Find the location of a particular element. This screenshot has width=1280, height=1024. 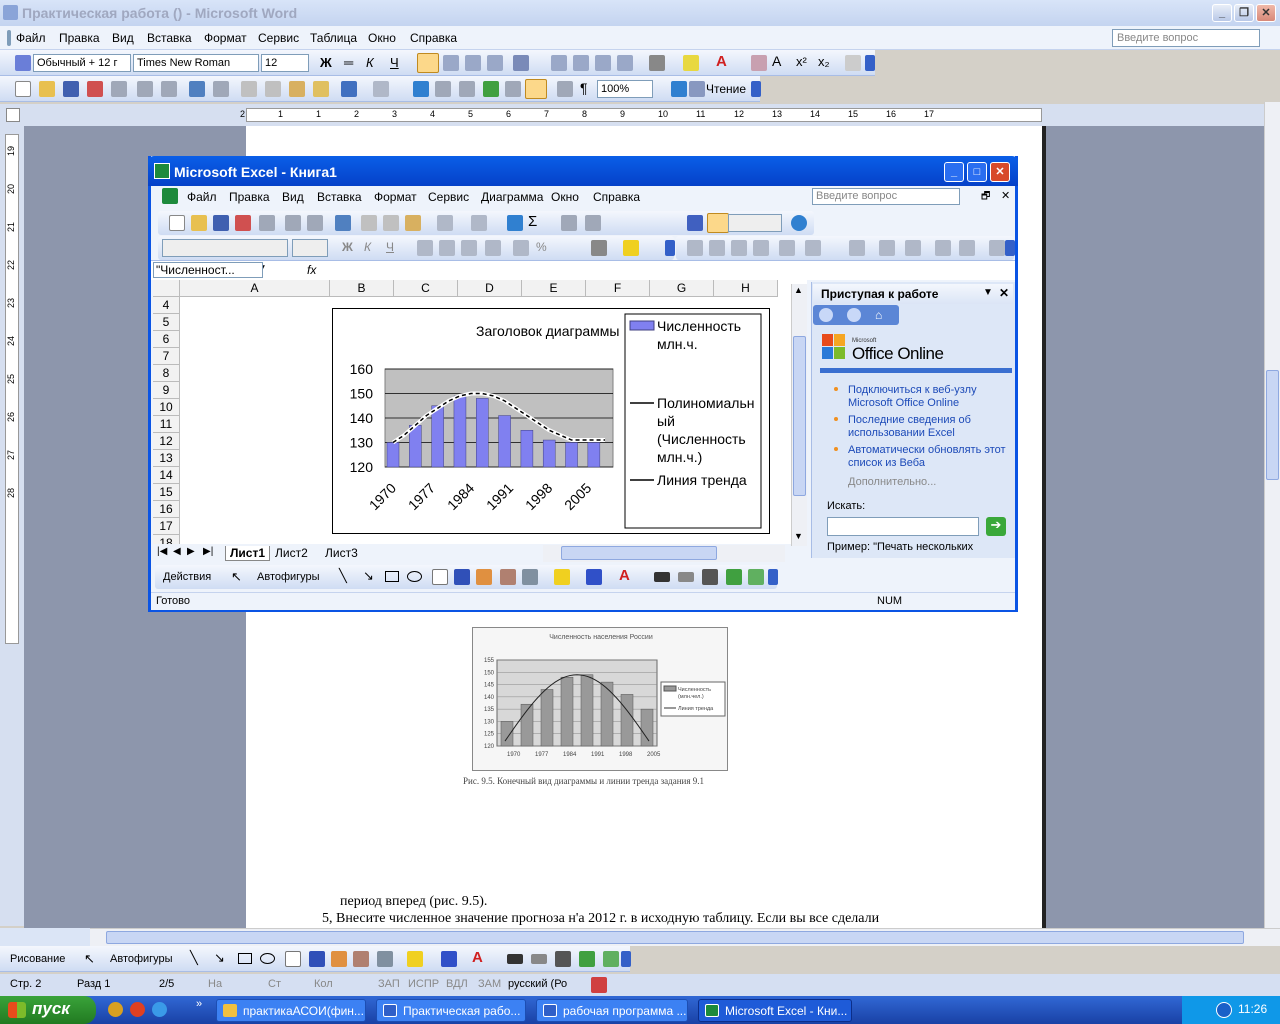

format-painter-icon is located at coordinates (321, 89).